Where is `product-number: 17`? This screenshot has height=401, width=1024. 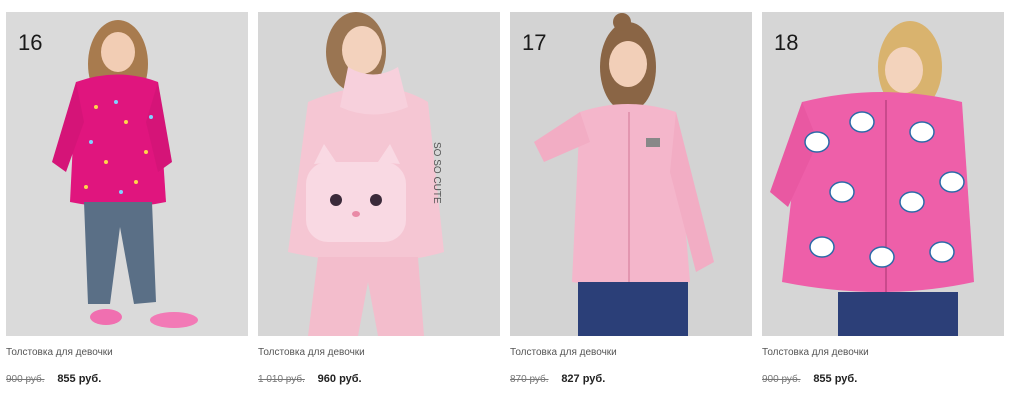
product-number: 17 is located at coordinates (534, 42).